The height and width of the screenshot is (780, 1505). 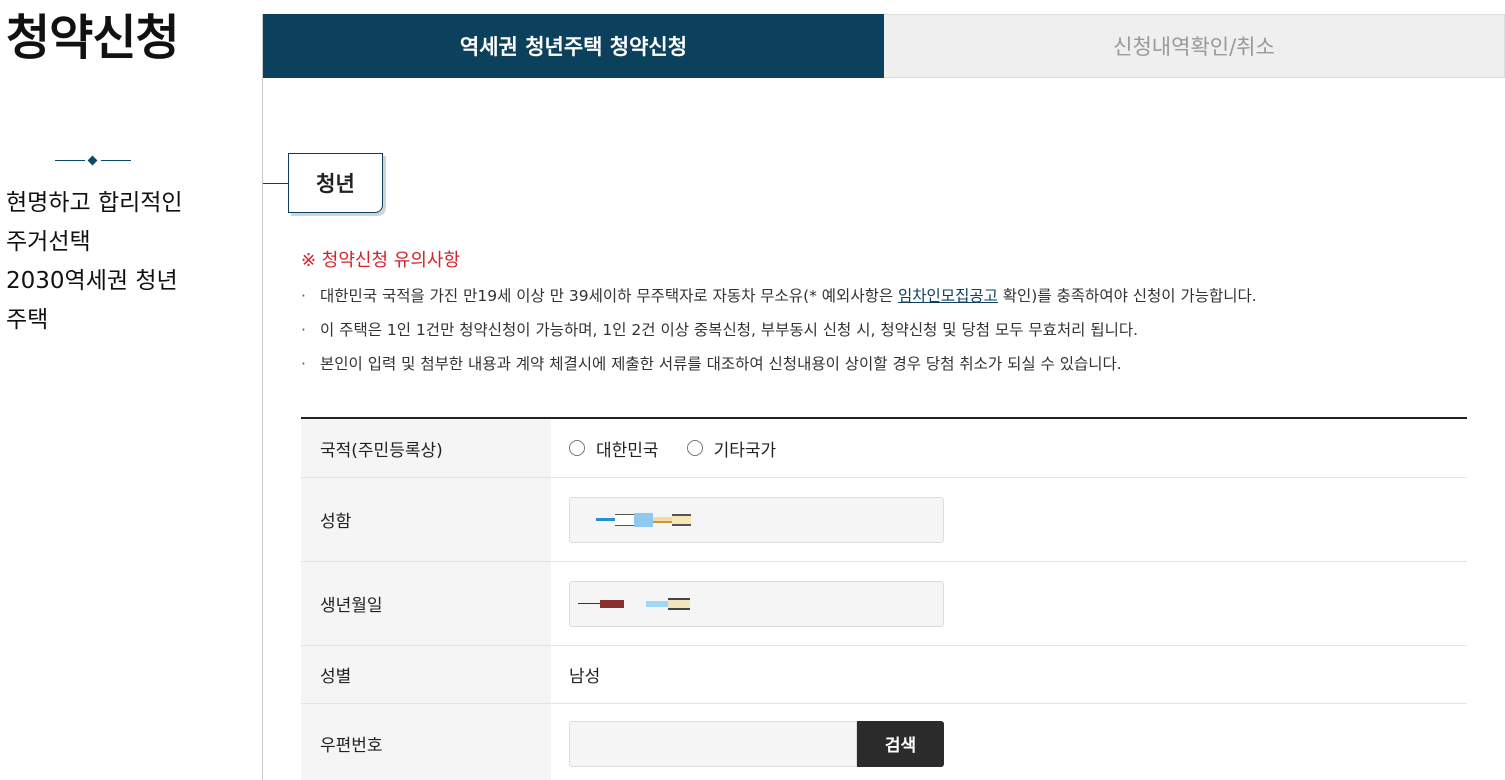 What do you see at coordinates (884, 448) in the screenshot?
I see `form-row-nationality: 국적(주민등록상) 대한민국 기타국가` at bounding box center [884, 448].